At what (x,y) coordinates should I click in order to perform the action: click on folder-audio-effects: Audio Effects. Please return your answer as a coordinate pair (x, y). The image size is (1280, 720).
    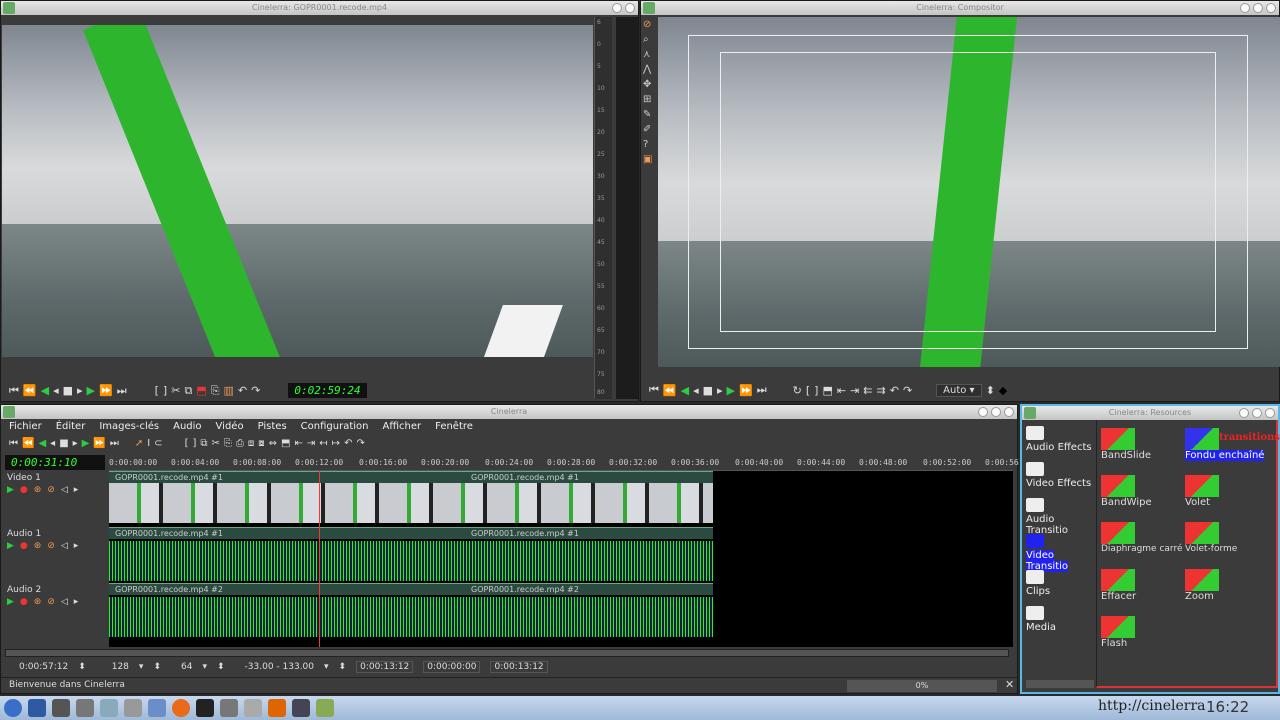
    Looking at the image, I should click on (1059, 439).